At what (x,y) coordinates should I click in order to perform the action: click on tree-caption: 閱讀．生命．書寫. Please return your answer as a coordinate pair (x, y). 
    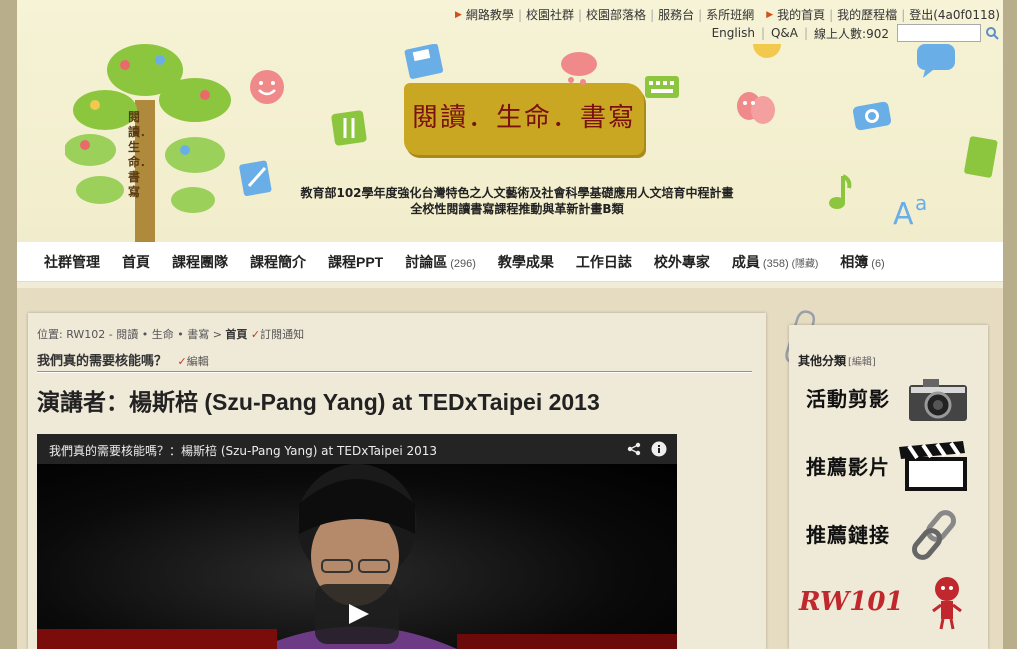
    Looking at the image, I should click on (140, 154).